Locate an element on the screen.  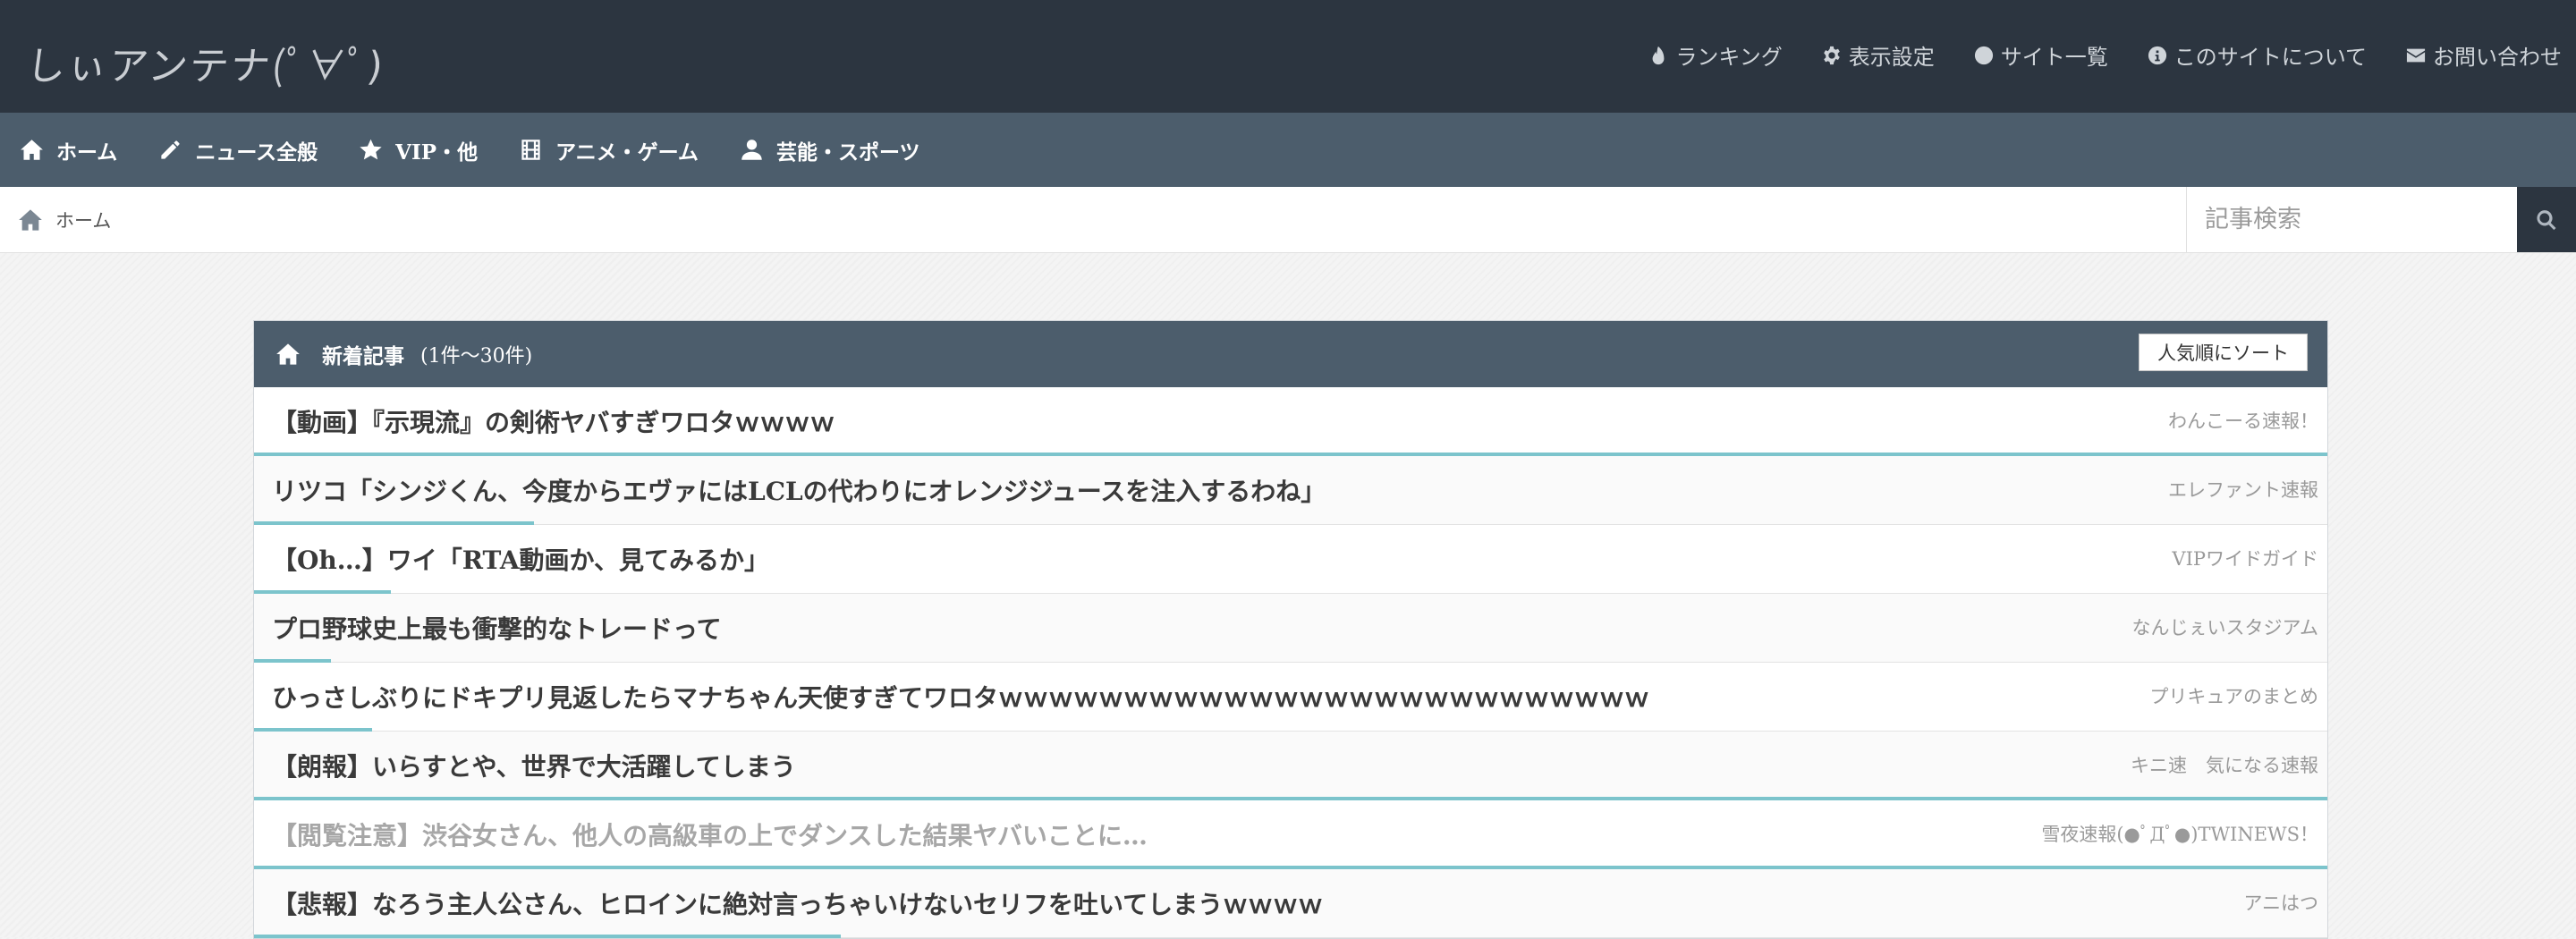
search-button is located at coordinates (2546, 219).